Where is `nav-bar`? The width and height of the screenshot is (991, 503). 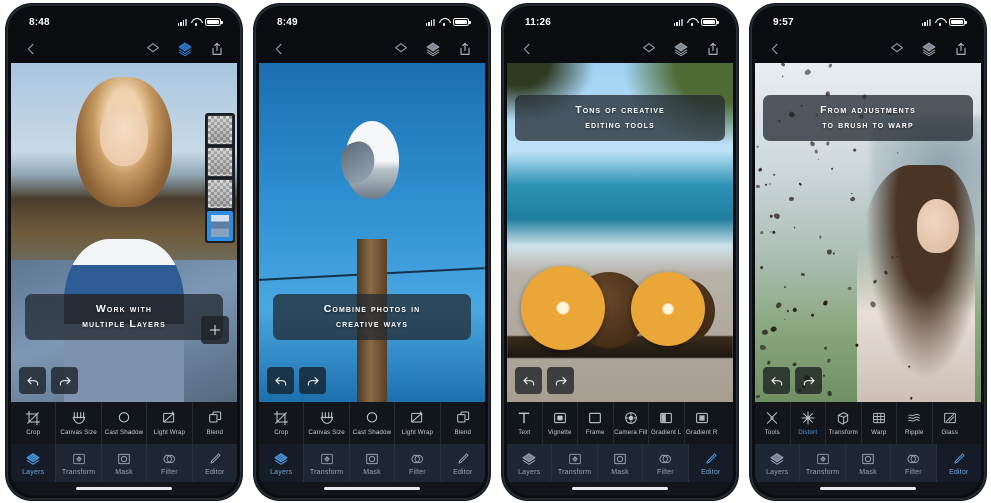 nav-bar is located at coordinates (124, 49).